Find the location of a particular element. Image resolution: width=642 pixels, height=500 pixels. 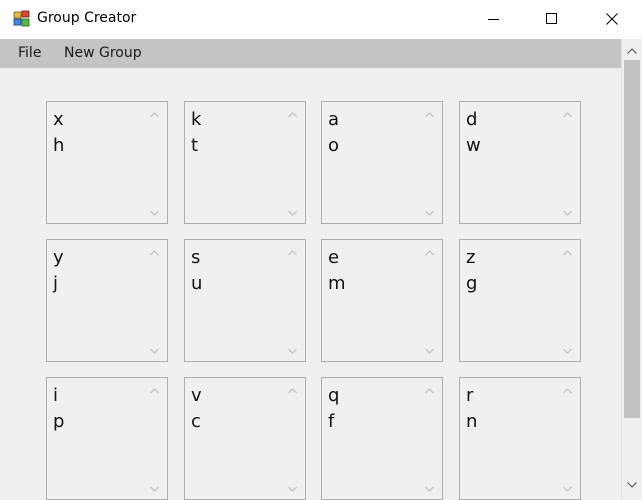

menu-file: File is located at coordinates (29, 53).